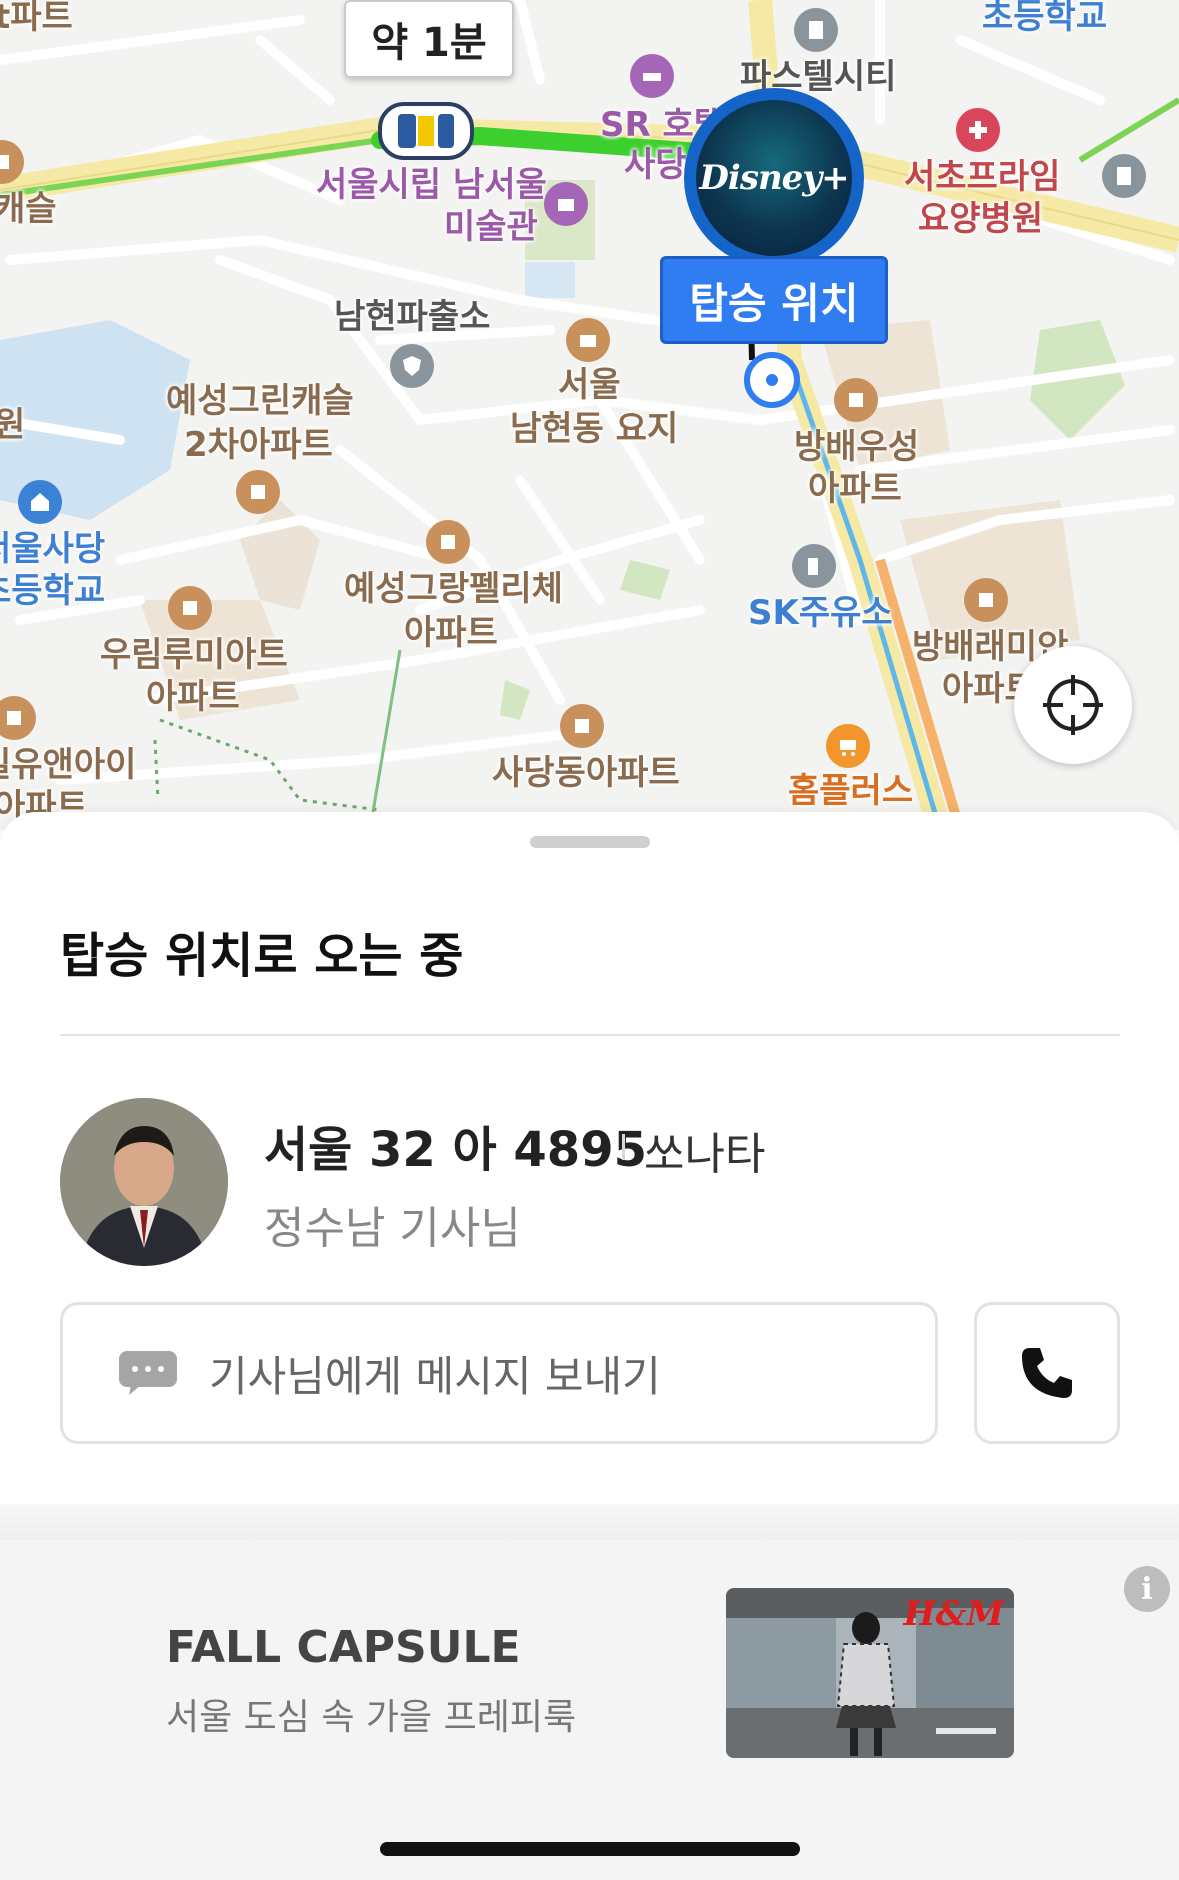 This screenshot has height=1880, width=1179. Describe the element at coordinates (36, 18) in the screenshot. I see `map-label: t파트` at that location.